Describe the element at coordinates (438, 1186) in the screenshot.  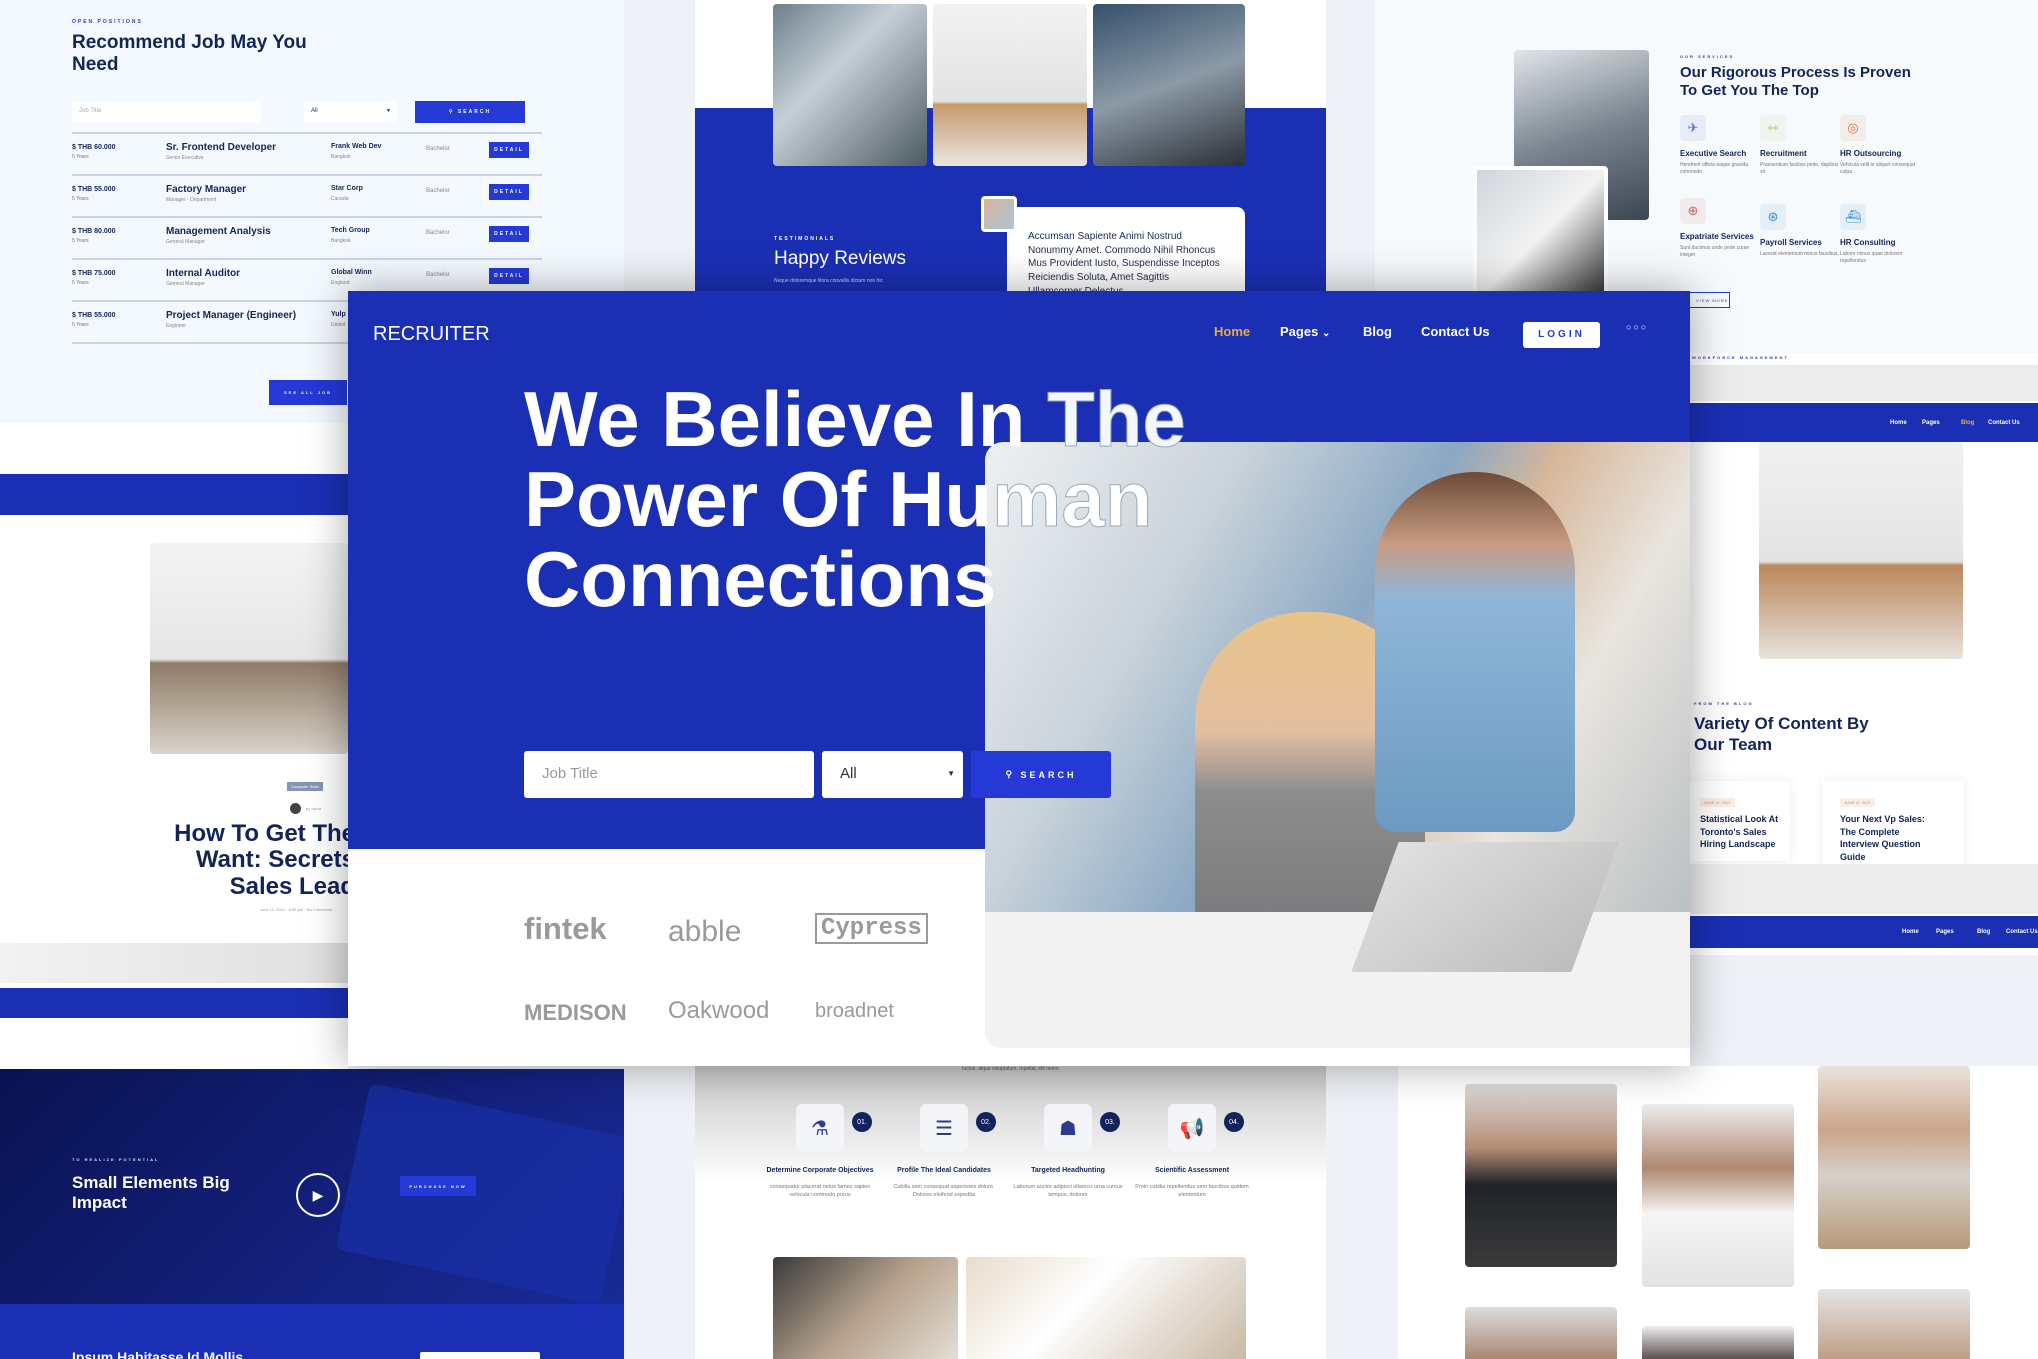
I see `purchase-button: PURCHASE NOW` at that location.